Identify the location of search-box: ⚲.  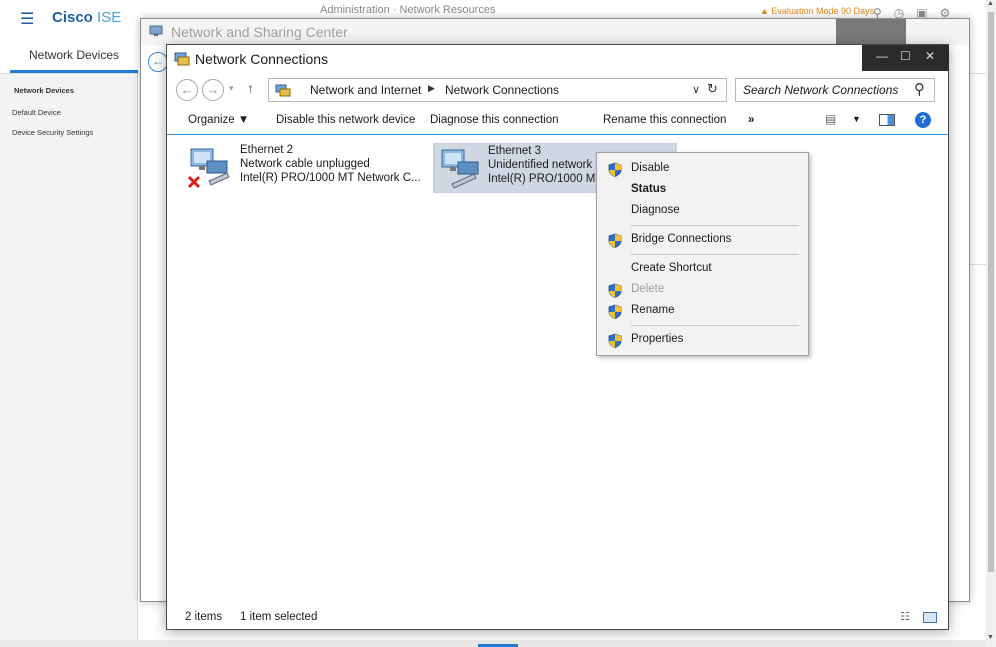
(835, 90).